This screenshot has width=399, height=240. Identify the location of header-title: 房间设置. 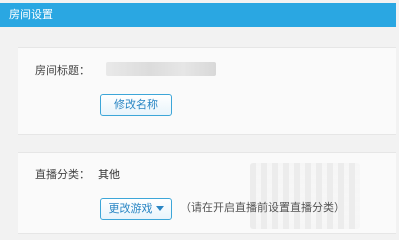
(31, 14).